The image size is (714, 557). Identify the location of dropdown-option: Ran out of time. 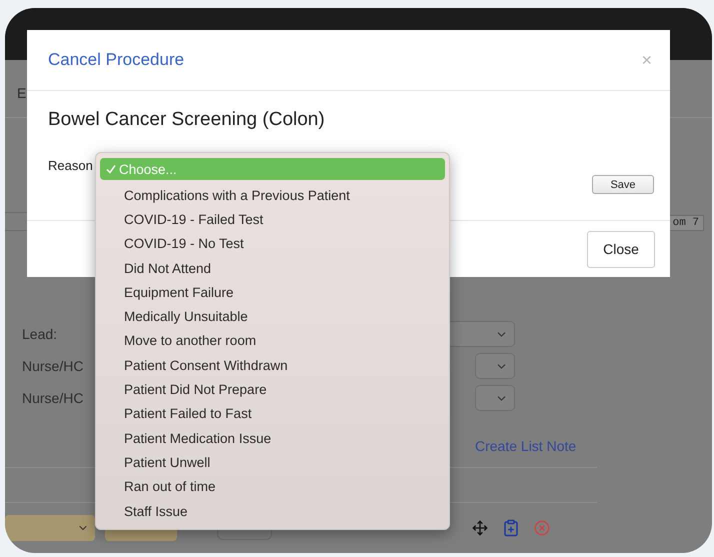
(272, 486).